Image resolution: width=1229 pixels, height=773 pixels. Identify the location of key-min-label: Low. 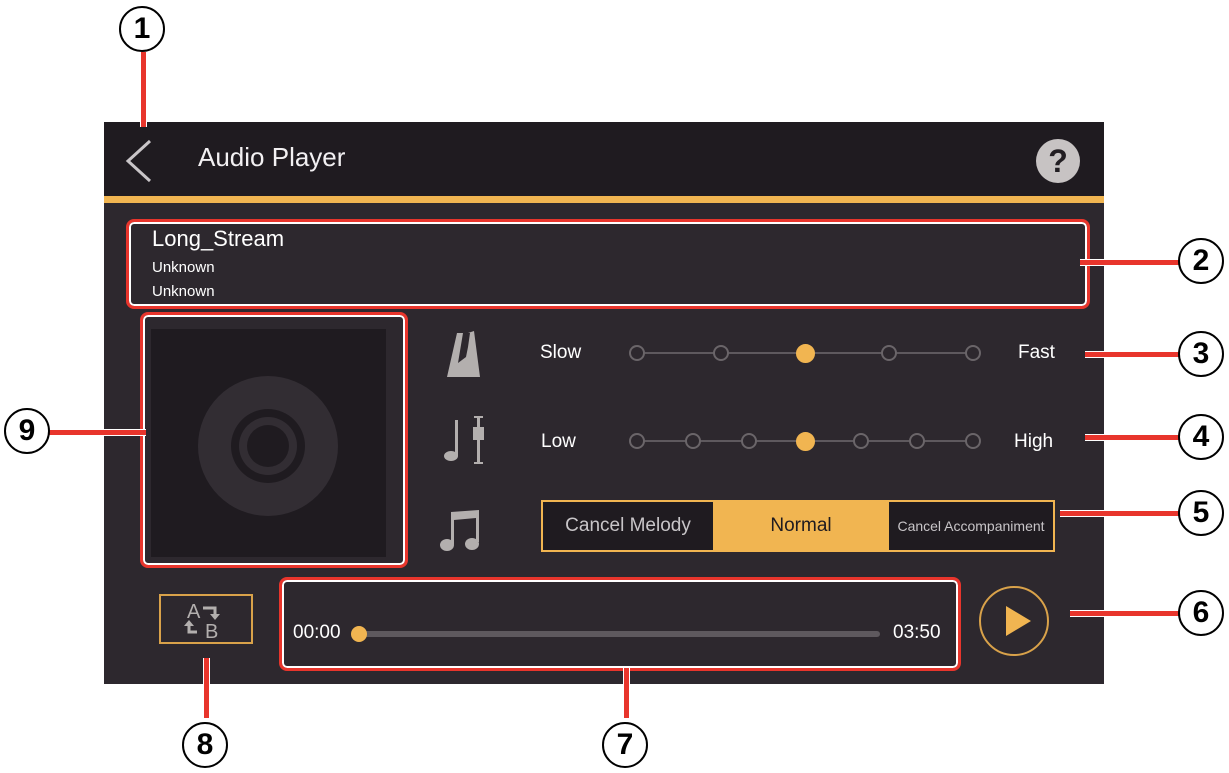
(558, 441).